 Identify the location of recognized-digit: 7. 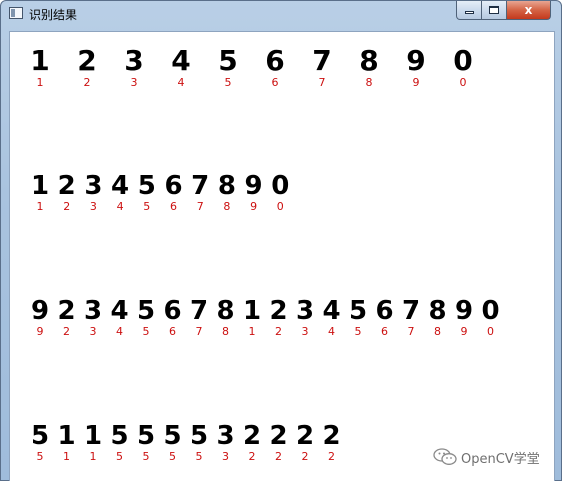
(199, 311).